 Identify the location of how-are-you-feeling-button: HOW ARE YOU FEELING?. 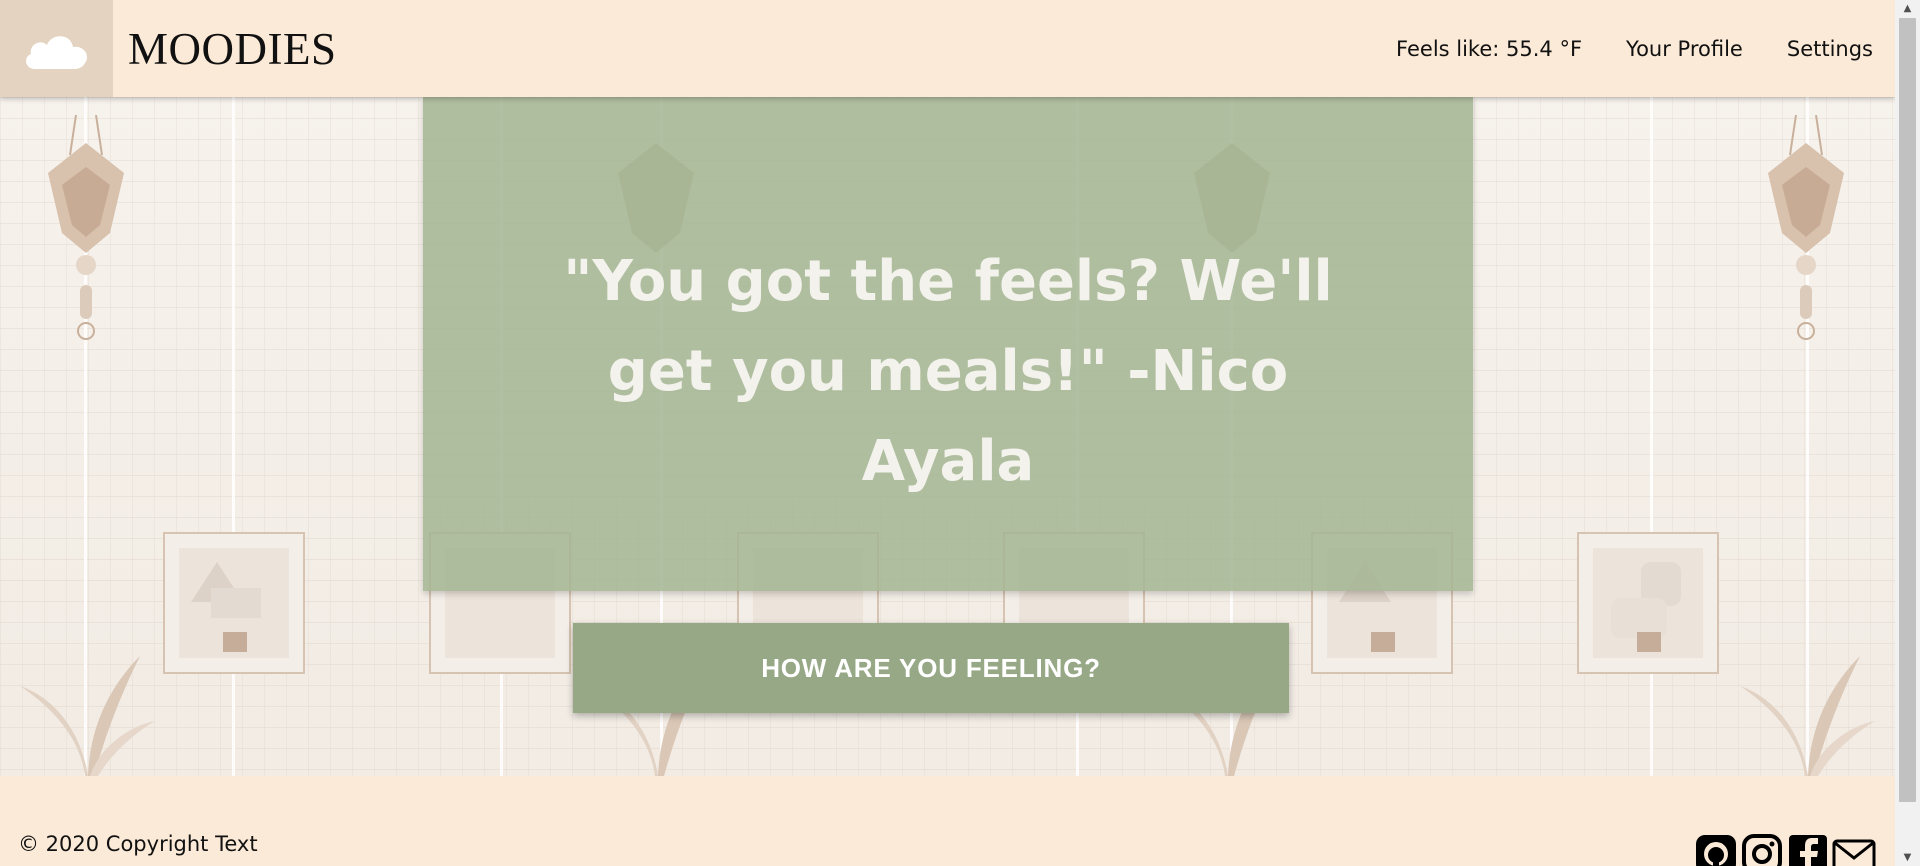
(931, 668).